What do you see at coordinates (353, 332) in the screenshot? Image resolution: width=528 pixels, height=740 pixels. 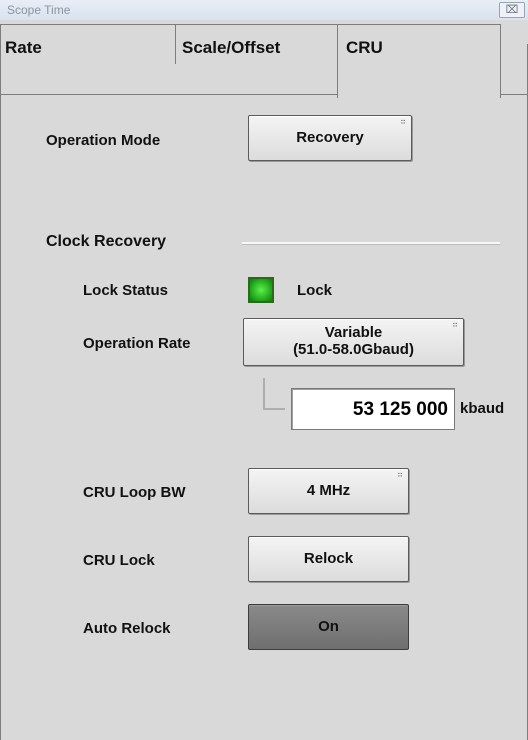 I see `operation-rate-value-line1: Variable` at bounding box center [353, 332].